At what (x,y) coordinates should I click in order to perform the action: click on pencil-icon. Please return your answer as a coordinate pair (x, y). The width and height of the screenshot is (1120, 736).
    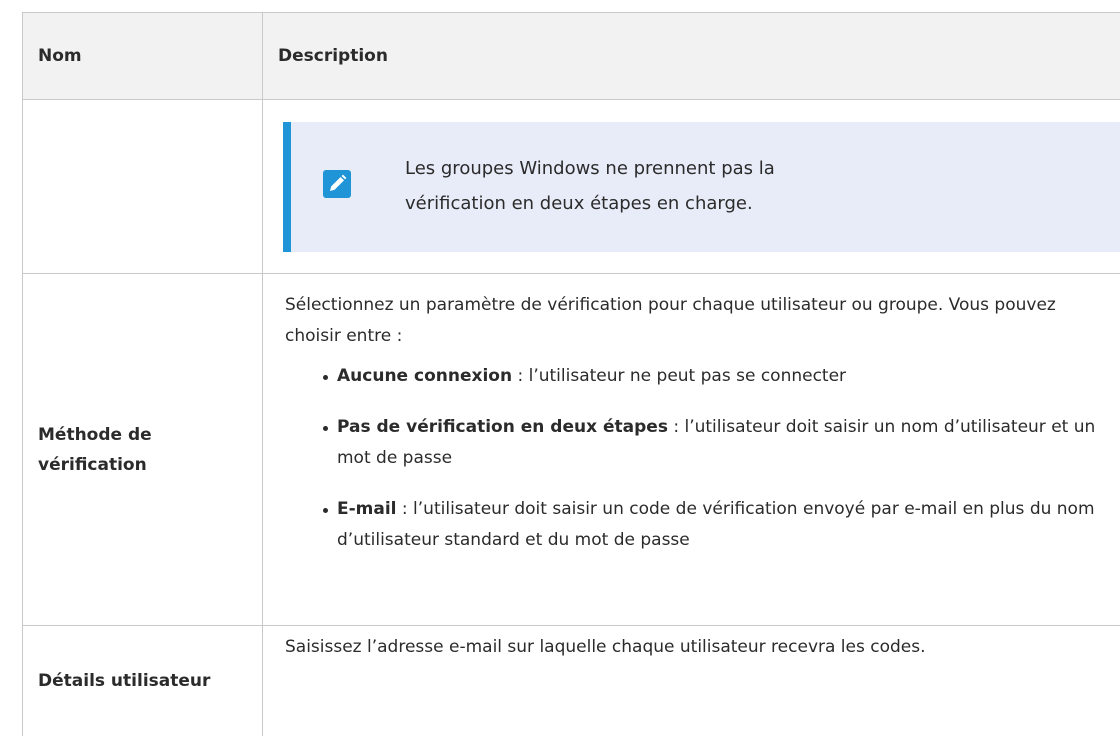
    Looking at the image, I should click on (337, 184).